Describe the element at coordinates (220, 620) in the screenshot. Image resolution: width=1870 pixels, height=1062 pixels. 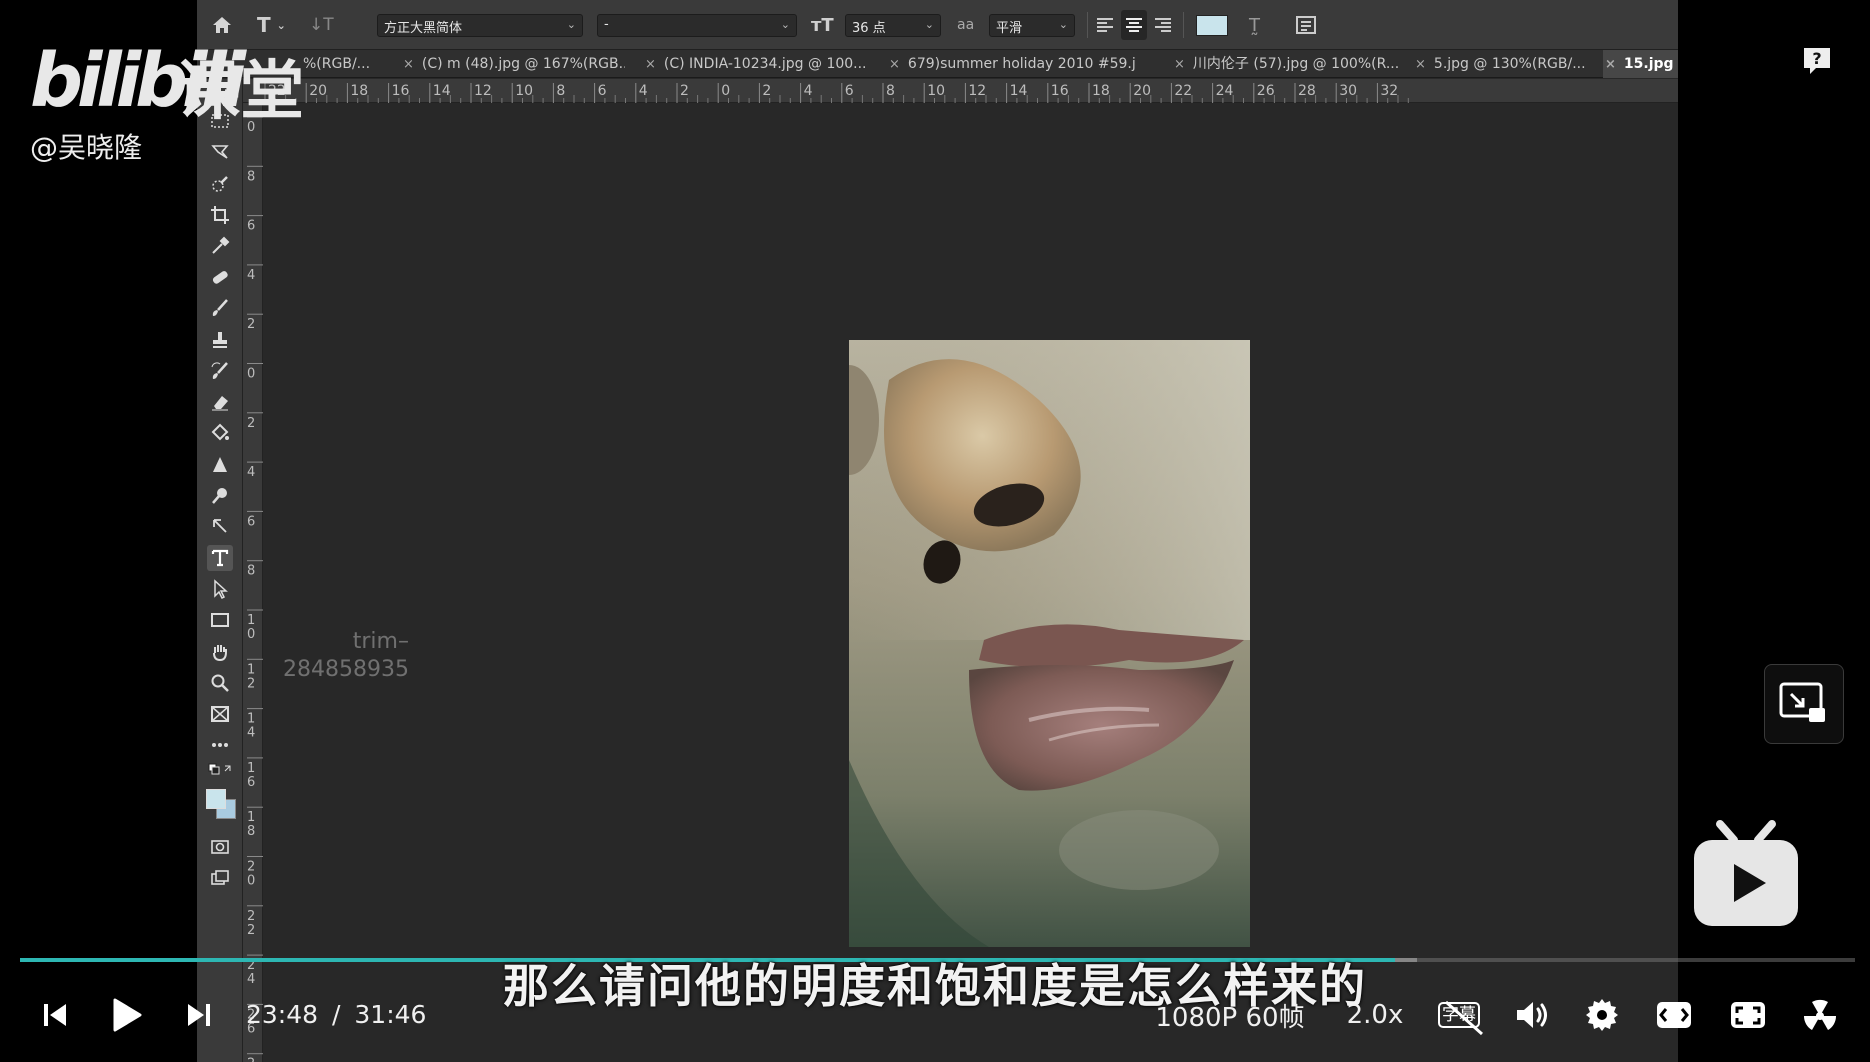
I see `rectangle-tool-icon` at that location.